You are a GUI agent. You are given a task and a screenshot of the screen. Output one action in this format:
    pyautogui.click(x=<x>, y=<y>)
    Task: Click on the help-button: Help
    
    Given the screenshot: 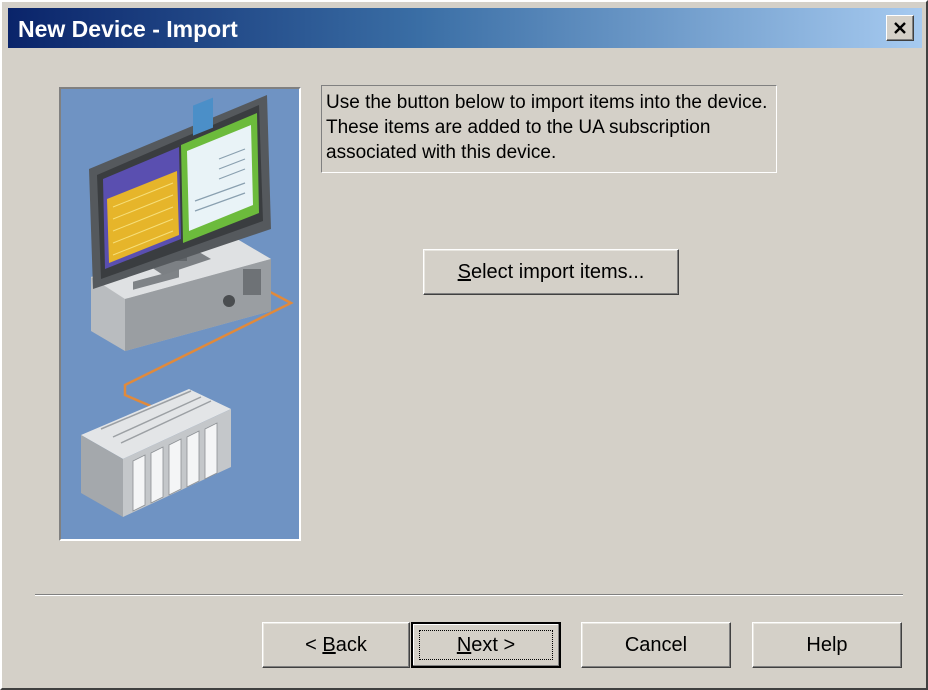 What is the action you would take?
    pyautogui.click(x=827, y=645)
    